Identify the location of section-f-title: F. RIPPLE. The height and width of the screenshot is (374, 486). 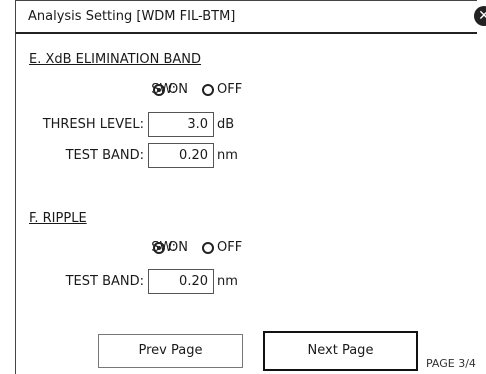
(58, 218).